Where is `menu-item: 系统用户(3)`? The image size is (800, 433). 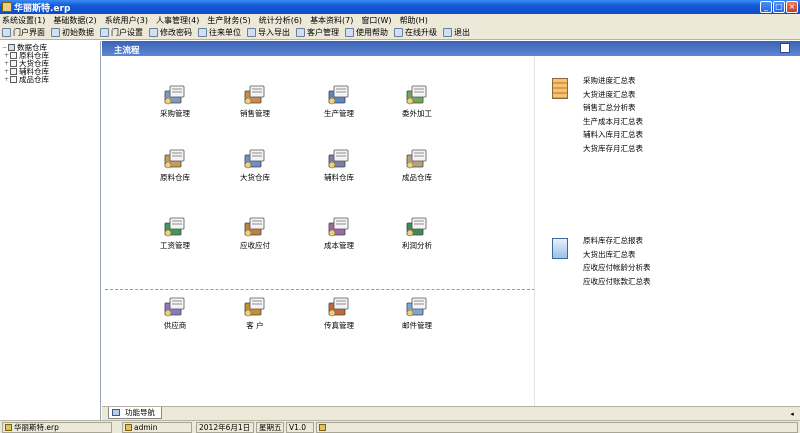
menu-item: 系统用户(3) is located at coordinates (126, 20).